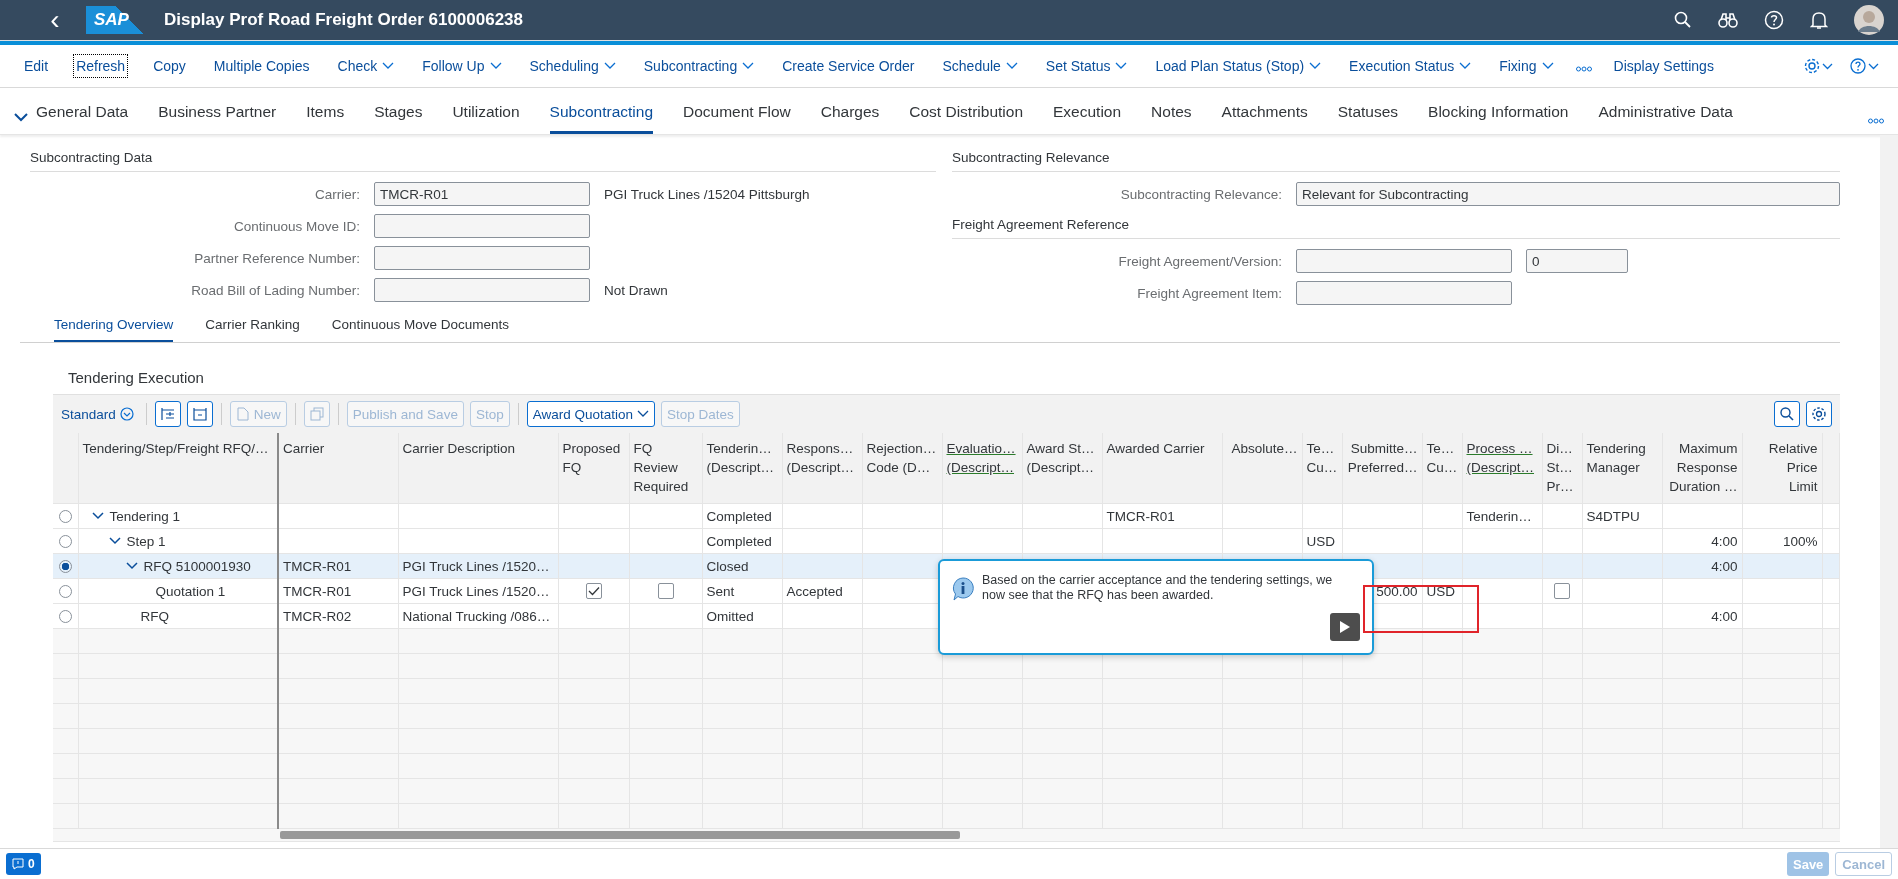  What do you see at coordinates (699, 66) in the screenshot?
I see `toolbar-button: Subcontracting` at bounding box center [699, 66].